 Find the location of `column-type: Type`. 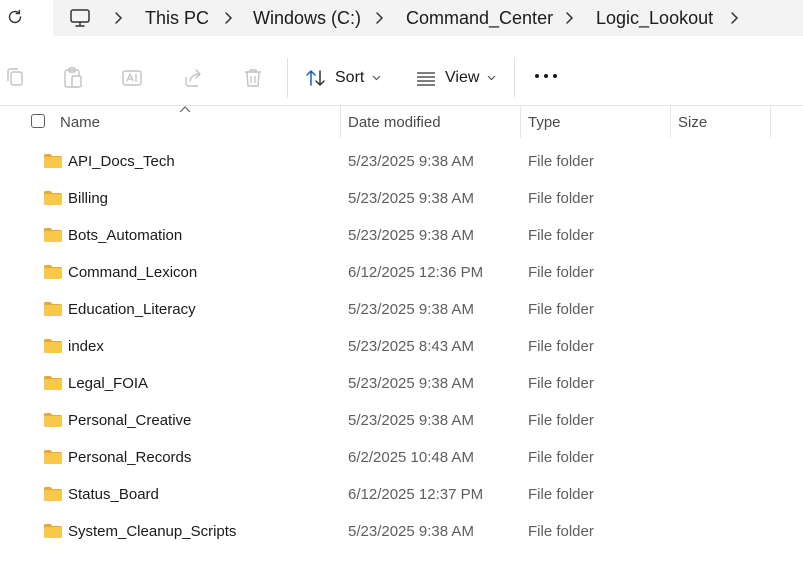

column-type: Type is located at coordinates (544, 122).